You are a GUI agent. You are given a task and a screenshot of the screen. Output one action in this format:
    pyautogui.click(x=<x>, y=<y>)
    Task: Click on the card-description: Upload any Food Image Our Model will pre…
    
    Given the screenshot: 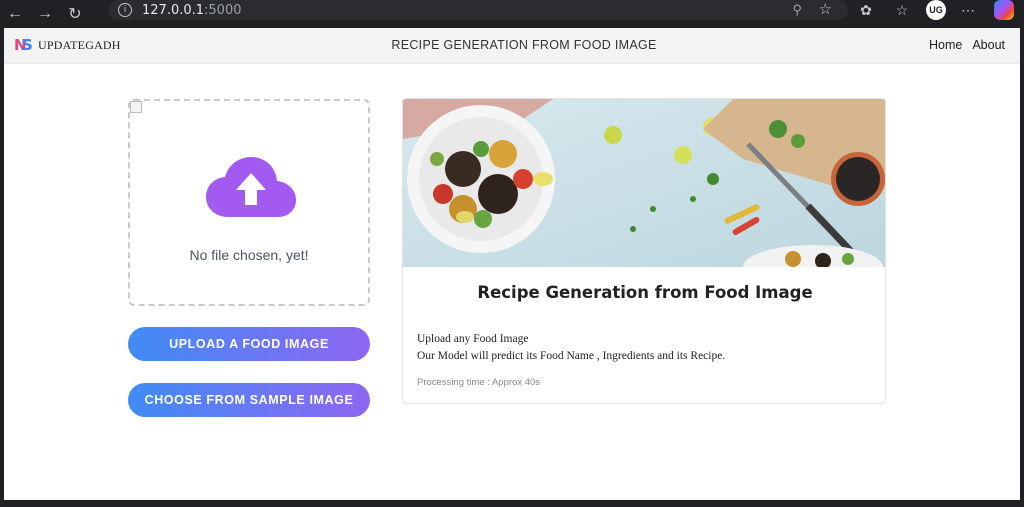 What is the action you would take?
    pyautogui.click(x=571, y=348)
    